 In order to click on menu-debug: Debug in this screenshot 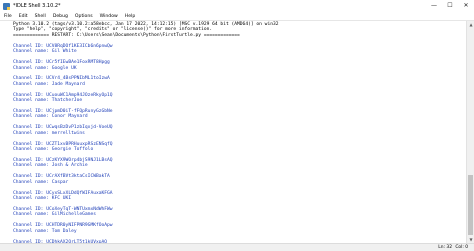, I will do `click(60, 16)`.